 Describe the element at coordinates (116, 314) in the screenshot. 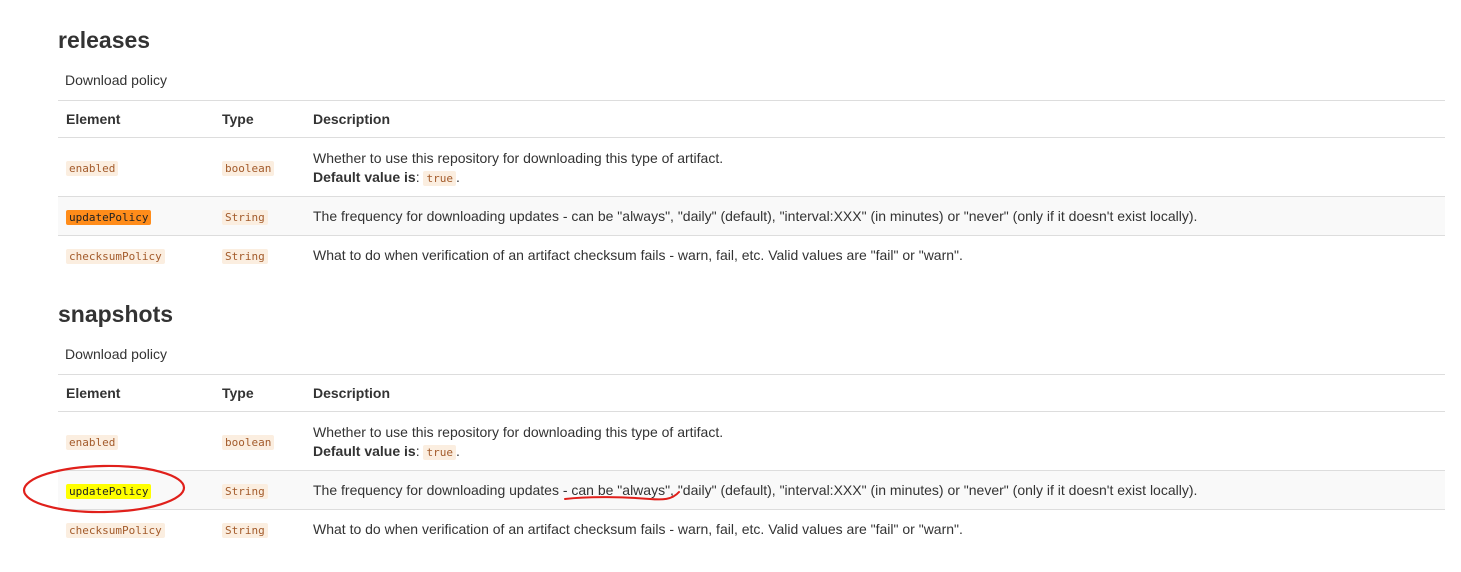

I see `section-title-snapshots: snapshots` at that location.